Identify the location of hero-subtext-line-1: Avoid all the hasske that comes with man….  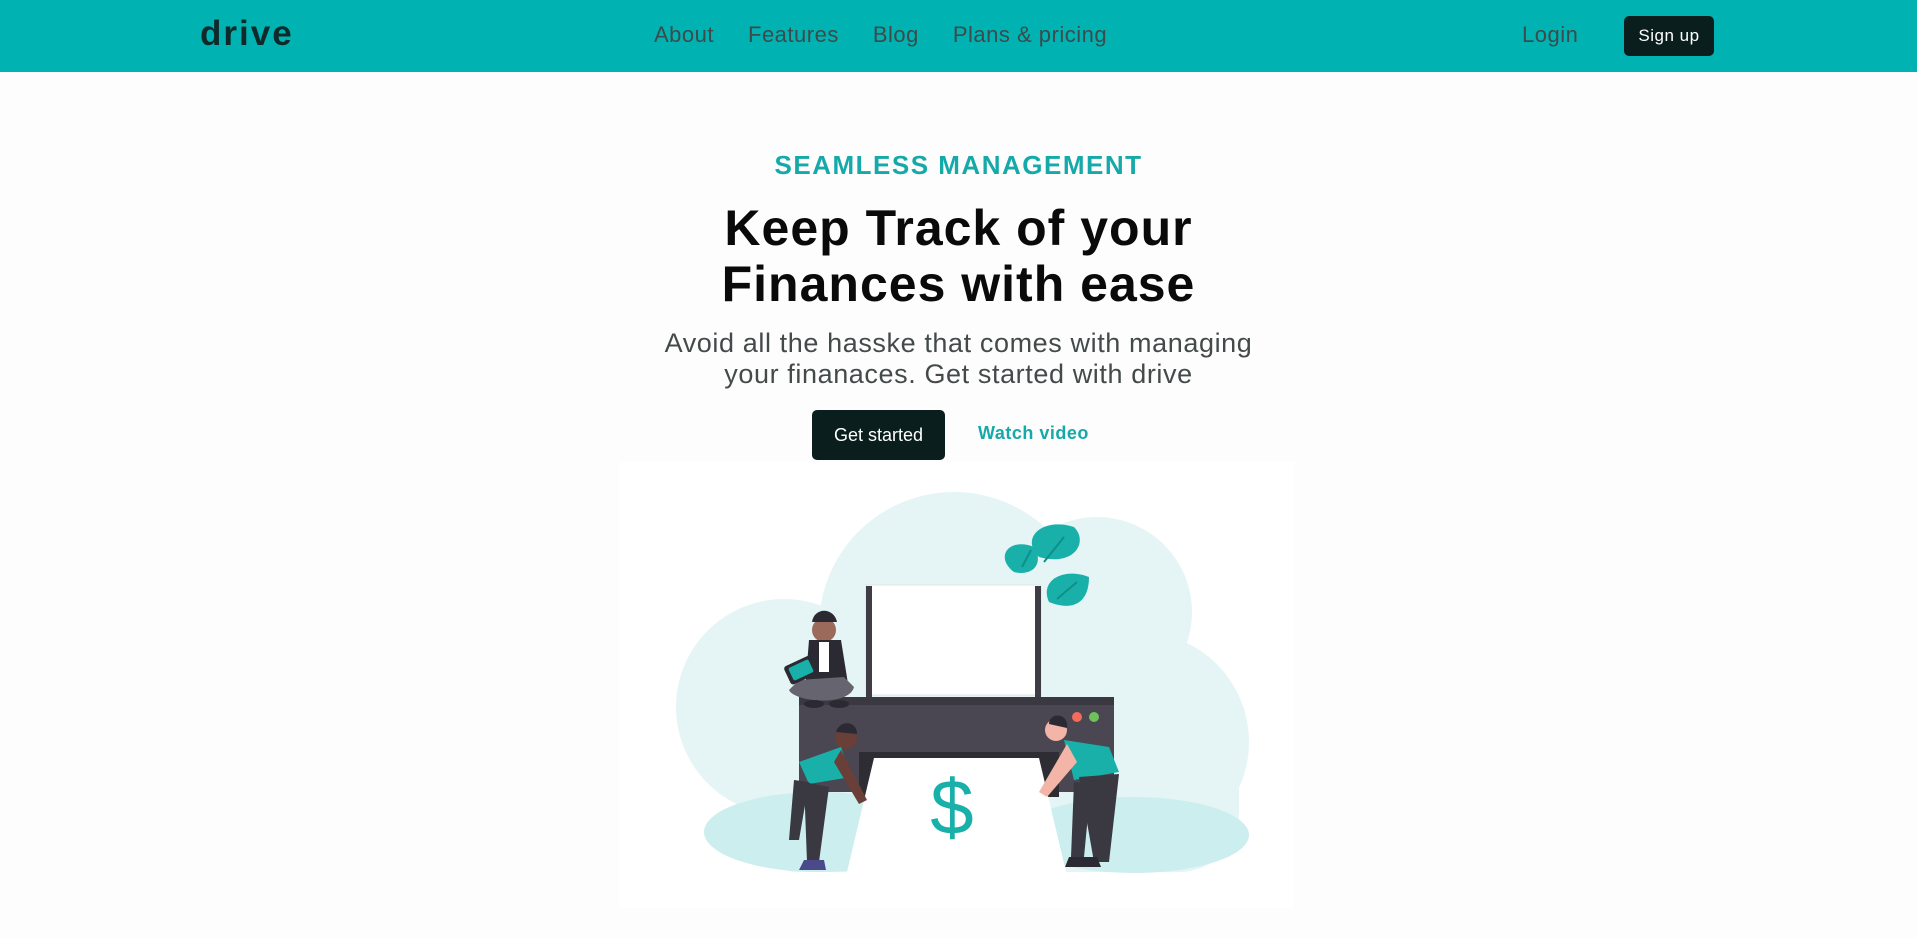
(958, 343).